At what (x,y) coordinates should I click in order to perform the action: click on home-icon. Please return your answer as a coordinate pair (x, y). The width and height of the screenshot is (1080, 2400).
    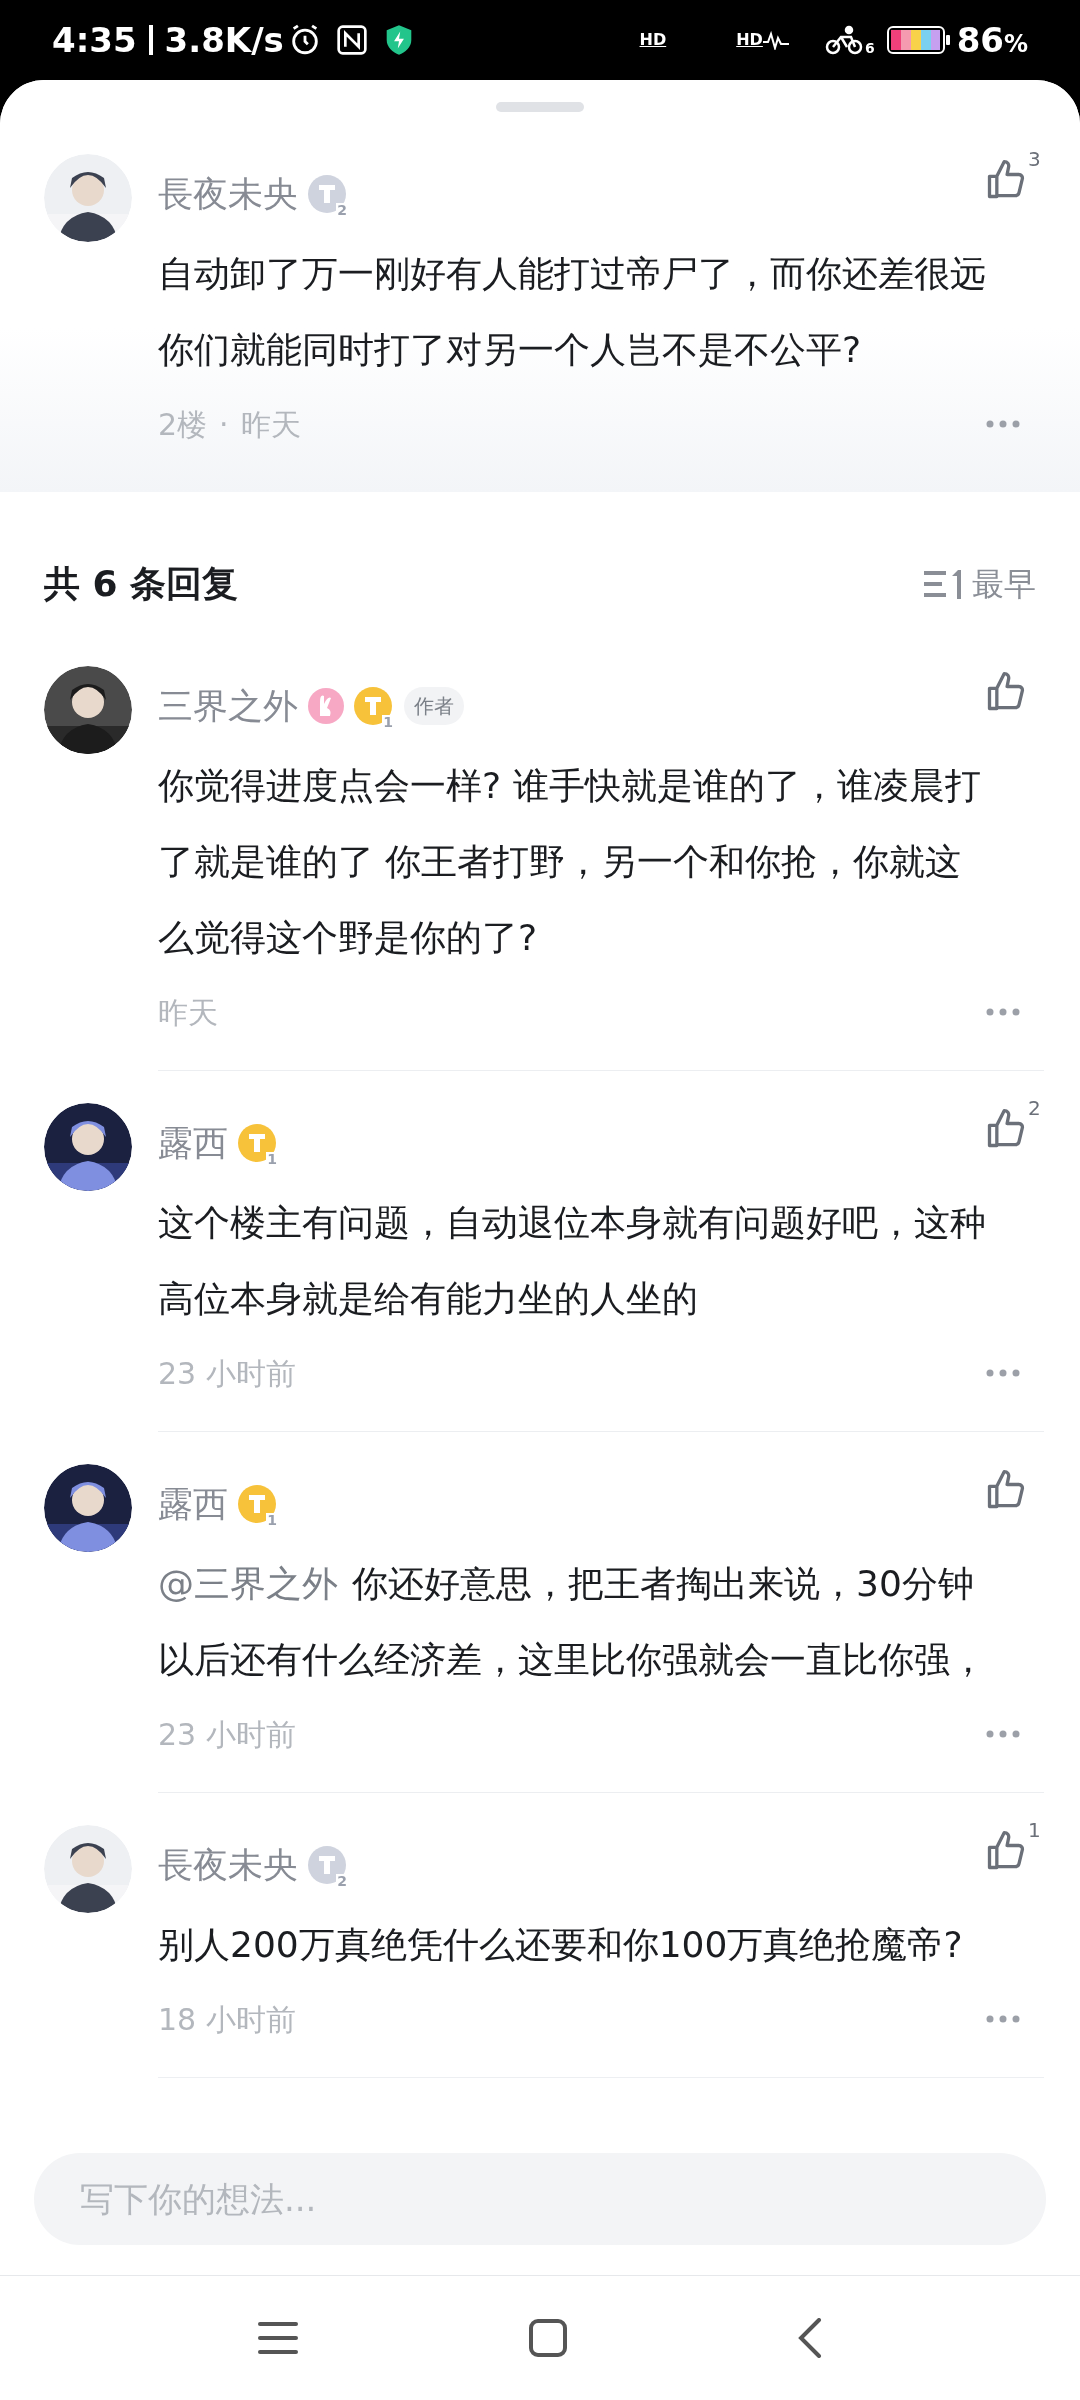
    Looking at the image, I should click on (548, 2338).